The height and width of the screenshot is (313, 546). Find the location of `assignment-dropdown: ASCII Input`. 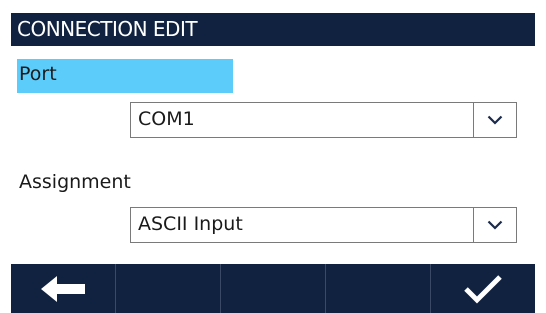

assignment-dropdown: ASCII Input is located at coordinates (323, 225).